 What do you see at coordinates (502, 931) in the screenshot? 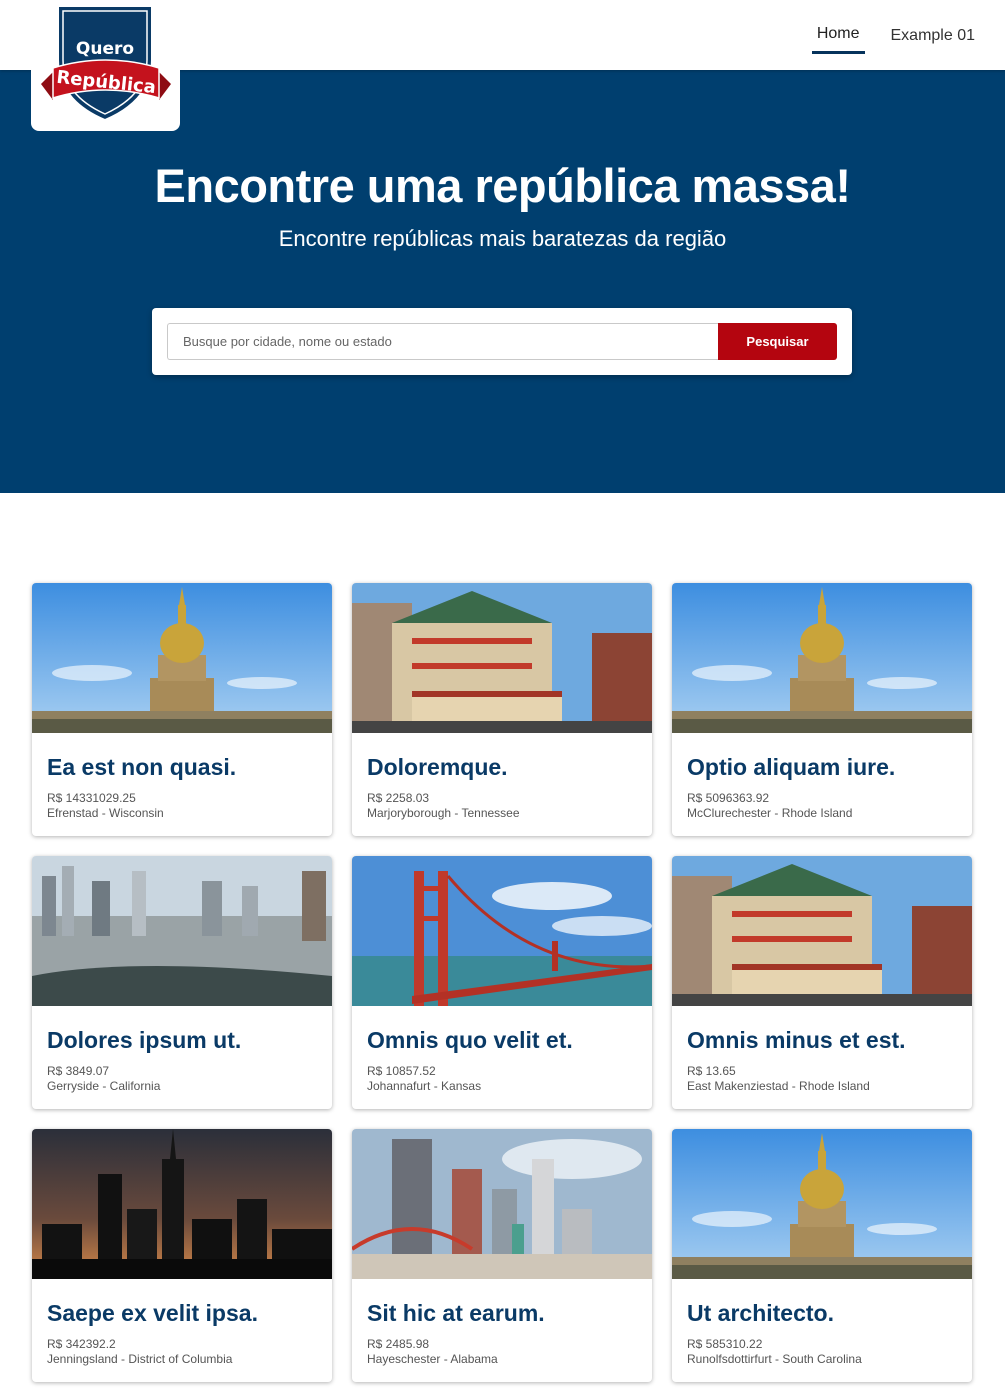
I see `red-bridge-photo` at bounding box center [502, 931].